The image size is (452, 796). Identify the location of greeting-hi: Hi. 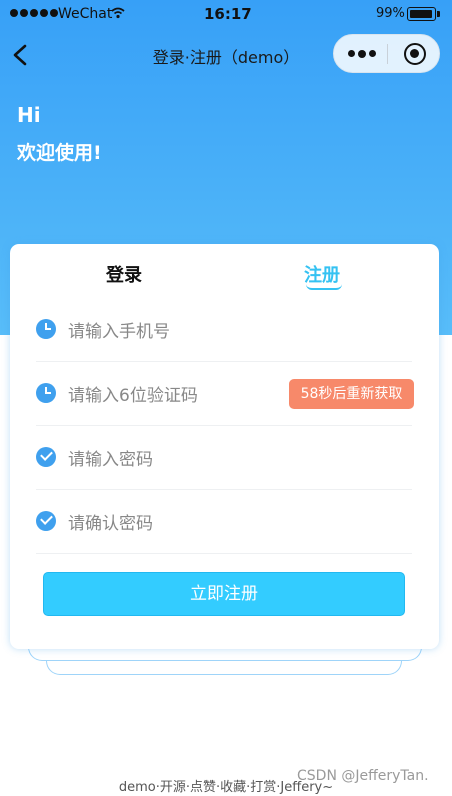
(29, 115).